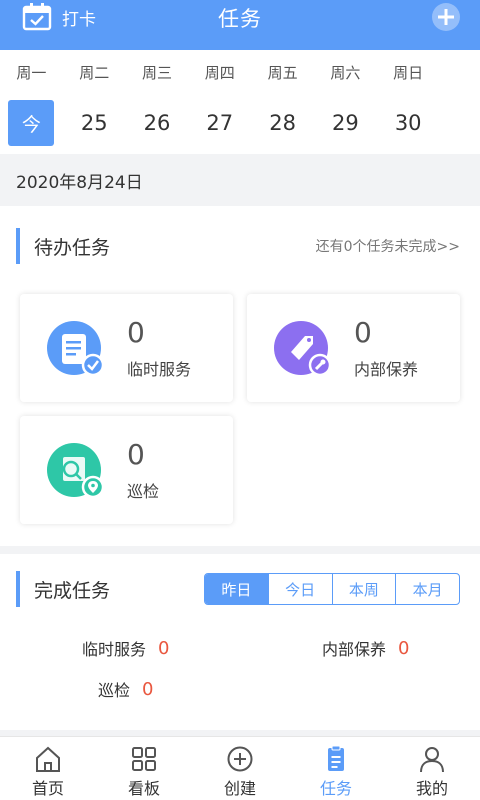 This screenshot has width=480, height=800. I want to click on date-cell: 26, so click(157, 123).